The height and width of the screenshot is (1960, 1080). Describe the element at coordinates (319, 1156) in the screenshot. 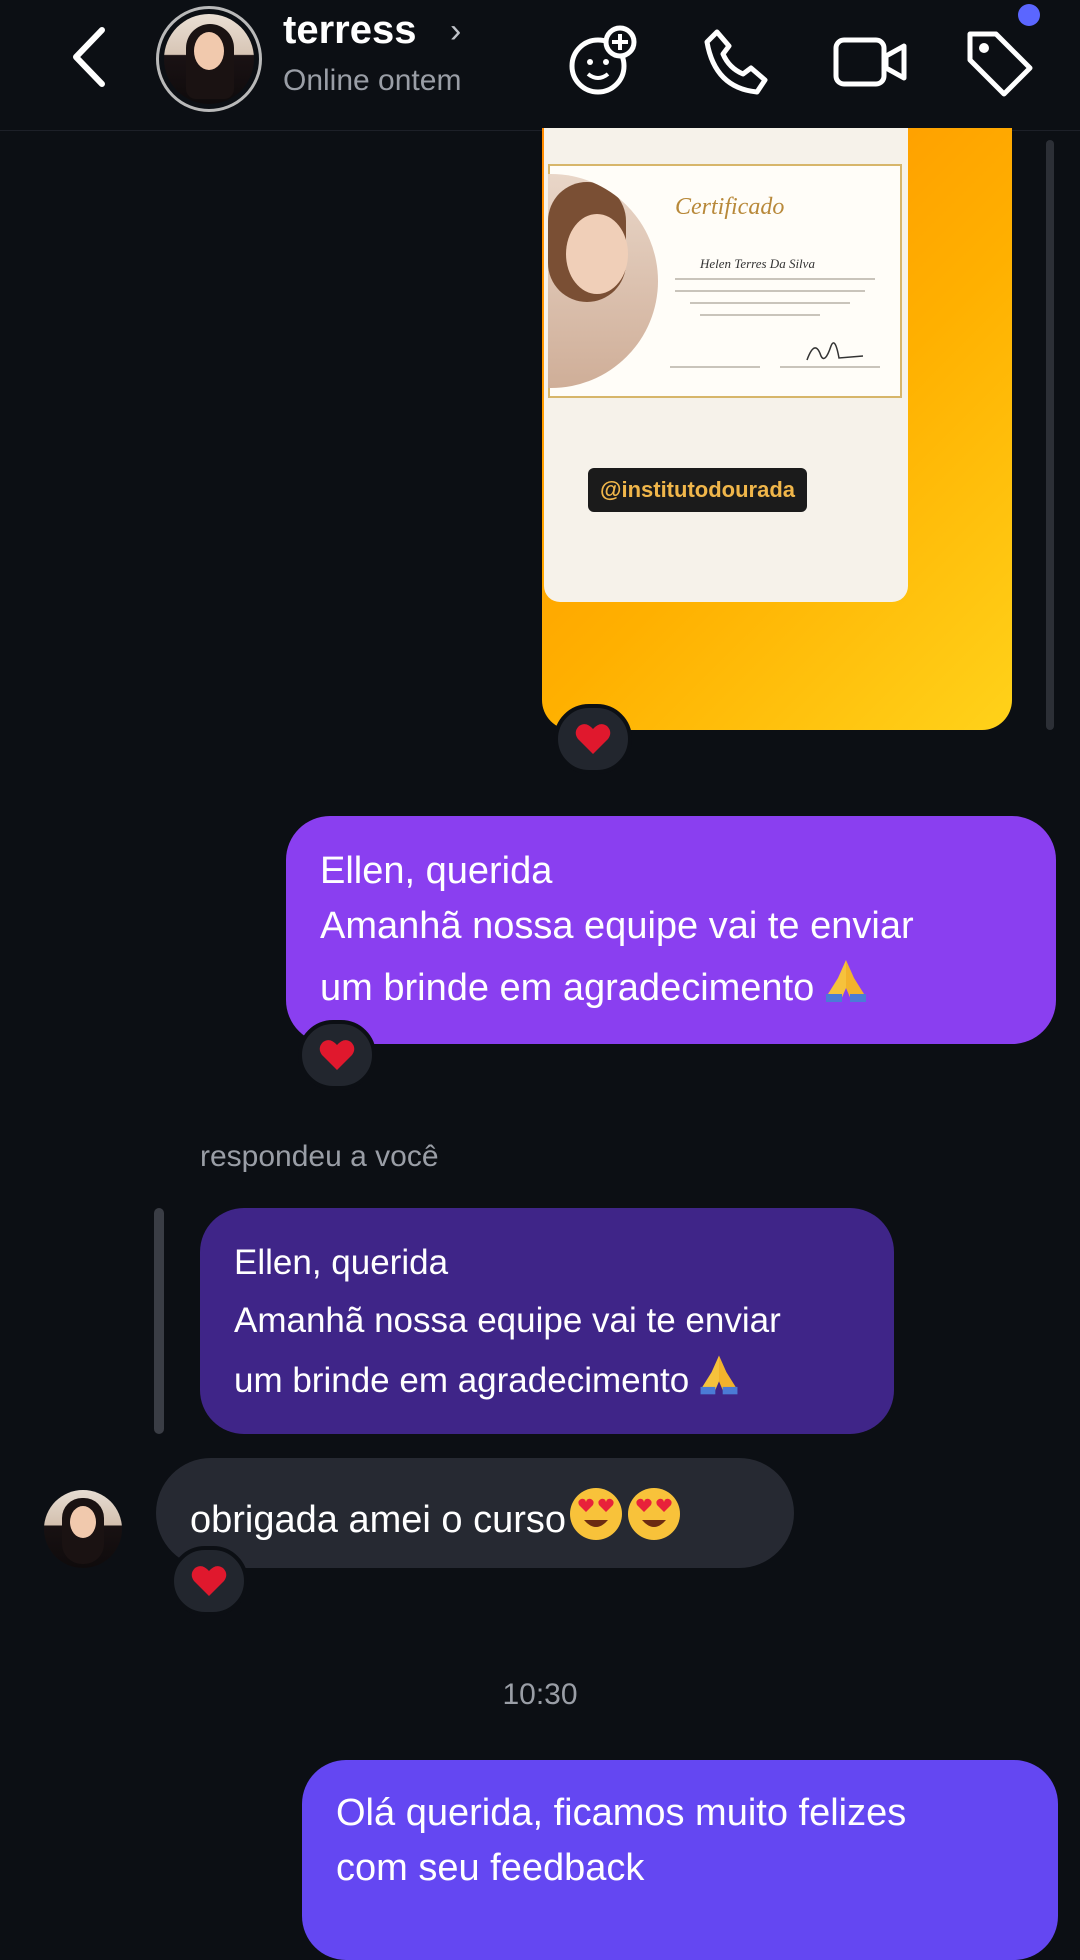

I see `reply-label: respondeu a você` at that location.